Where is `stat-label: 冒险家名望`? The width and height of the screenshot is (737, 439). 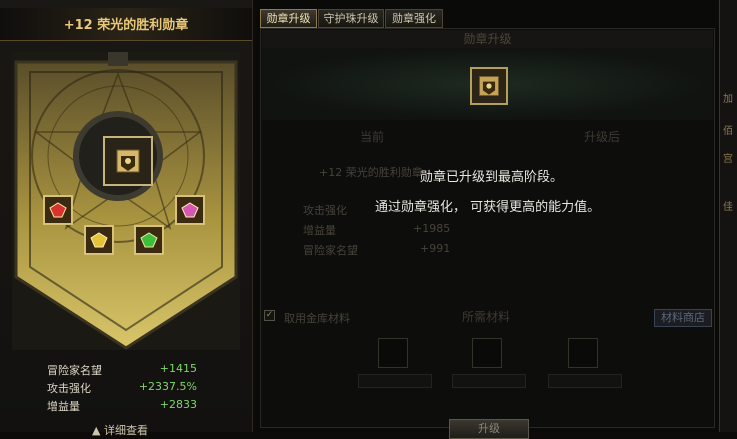 stat-label: 冒险家名望 is located at coordinates (74, 370).